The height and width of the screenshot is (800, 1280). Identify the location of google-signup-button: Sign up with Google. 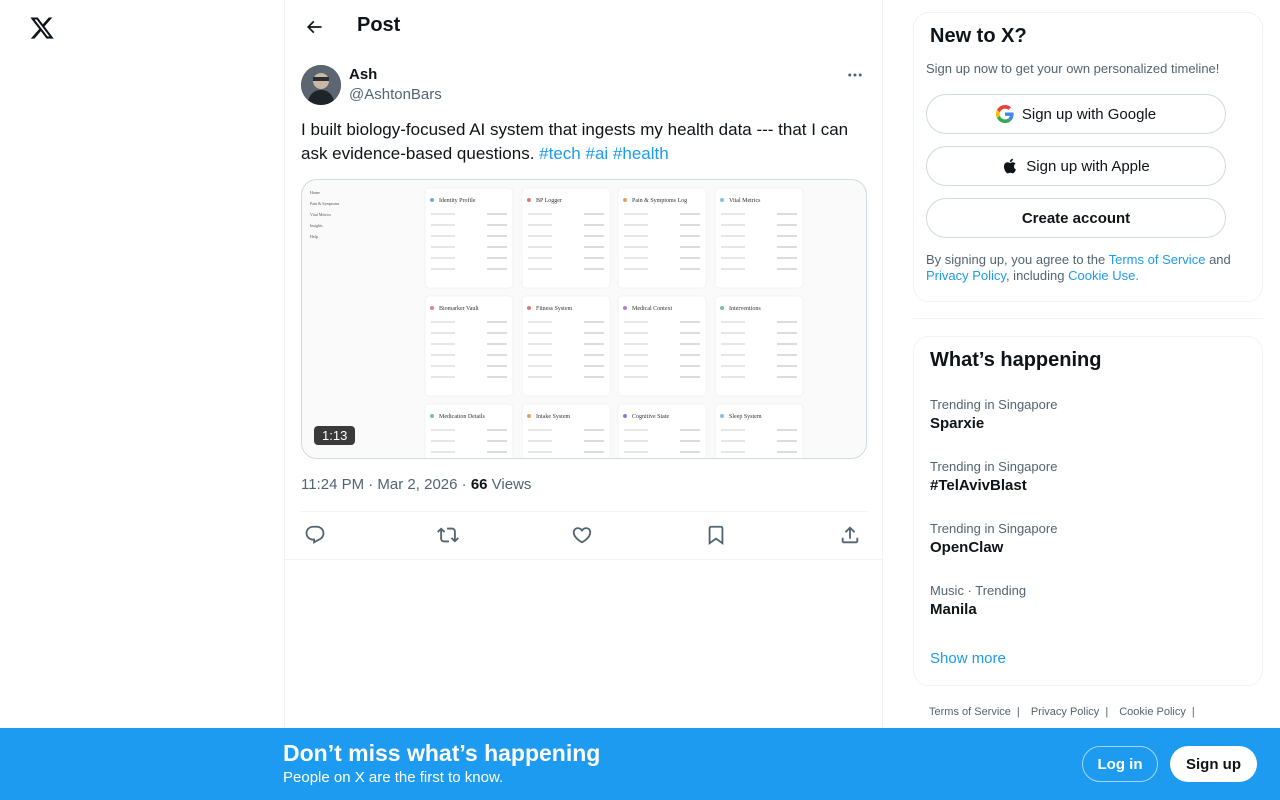
(1076, 114).